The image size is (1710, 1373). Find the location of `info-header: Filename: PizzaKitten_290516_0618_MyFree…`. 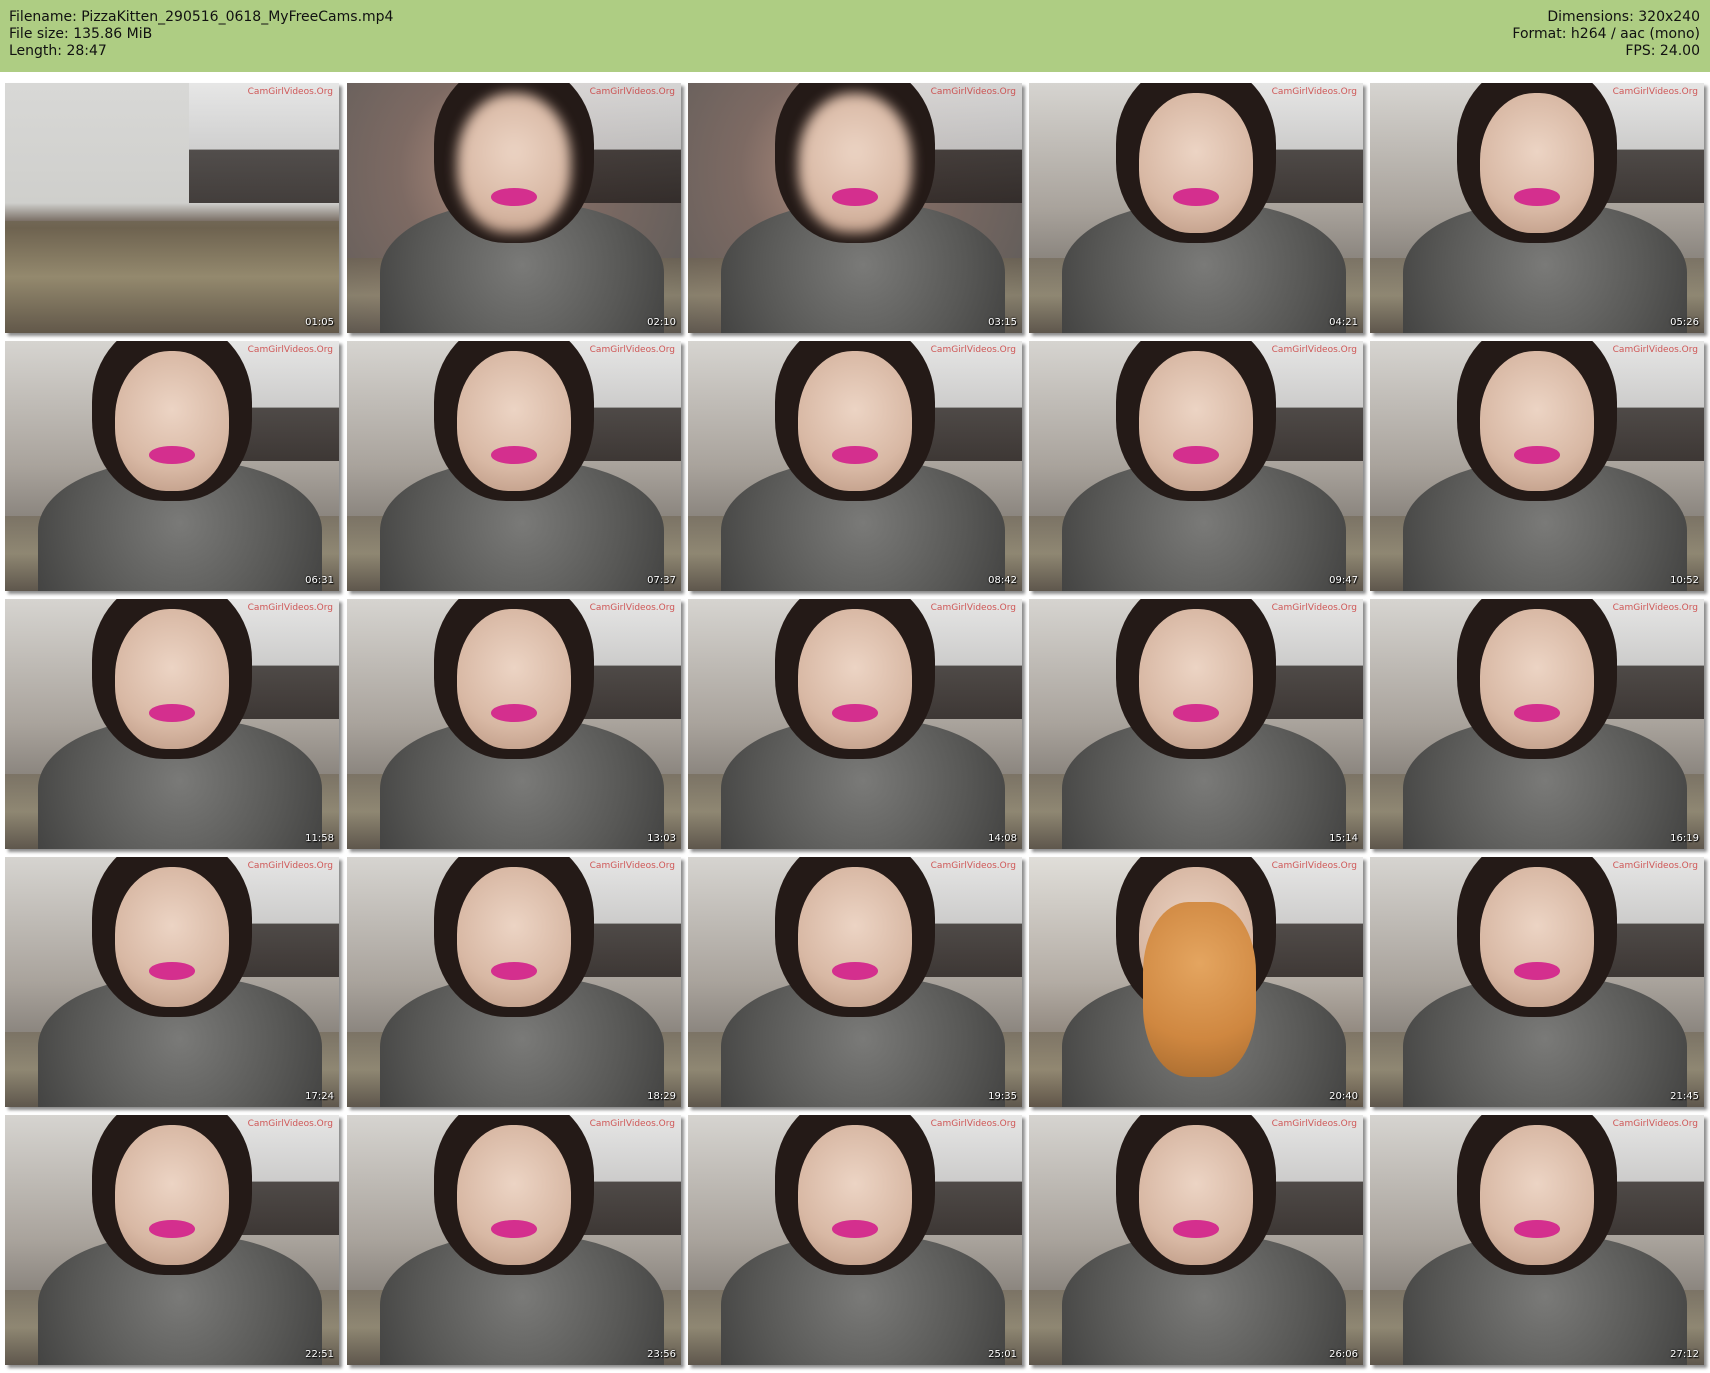

info-header: Filename: PizzaKitten_290516_0618_MyFree… is located at coordinates (855, 36).